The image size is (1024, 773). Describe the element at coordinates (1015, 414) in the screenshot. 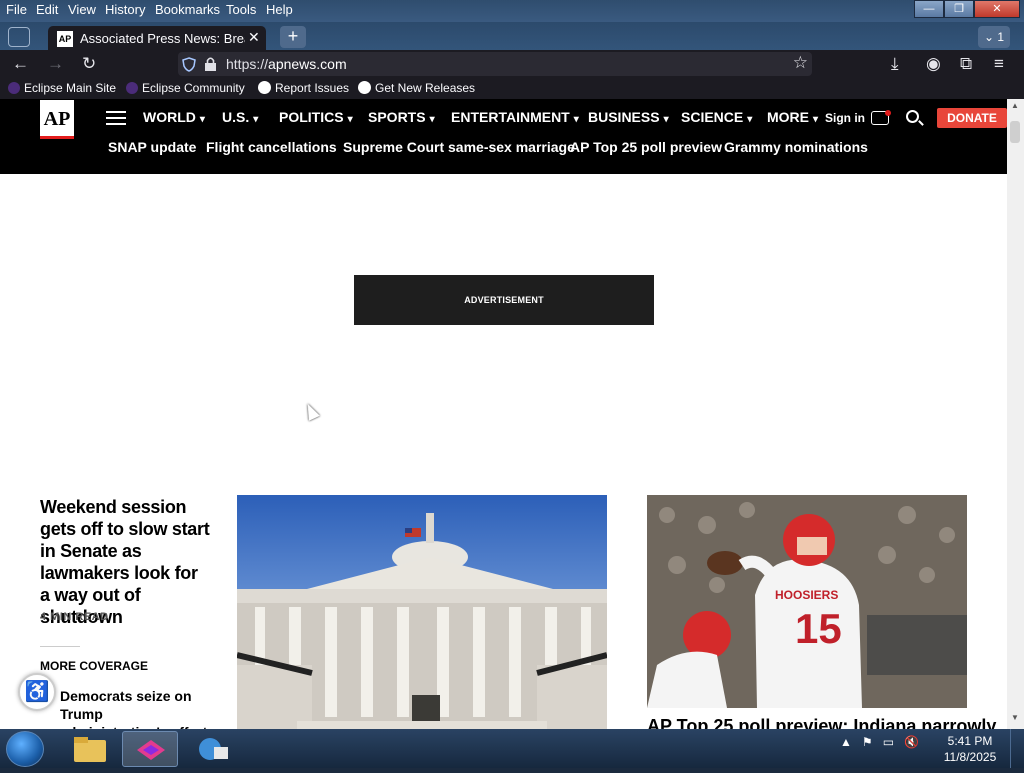

I see `page-scrollbar: ▲ ▼` at that location.